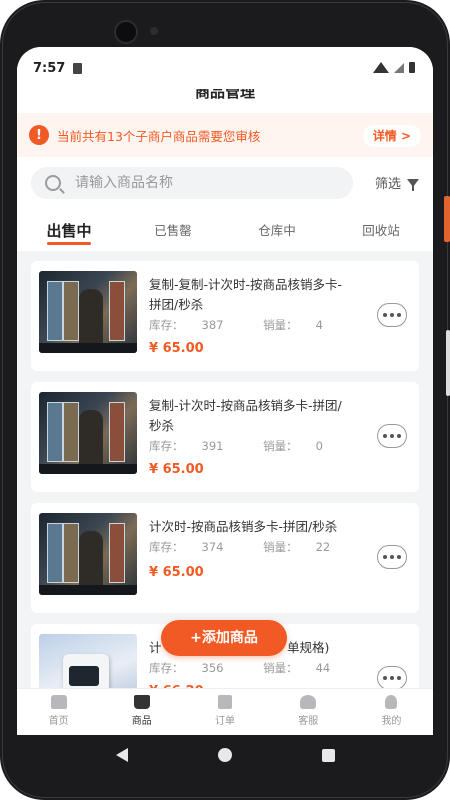 The width and height of the screenshot is (450, 800). What do you see at coordinates (308, 712) in the screenshot?
I see `nav-customer-service: 客服` at bounding box center [308, 712].